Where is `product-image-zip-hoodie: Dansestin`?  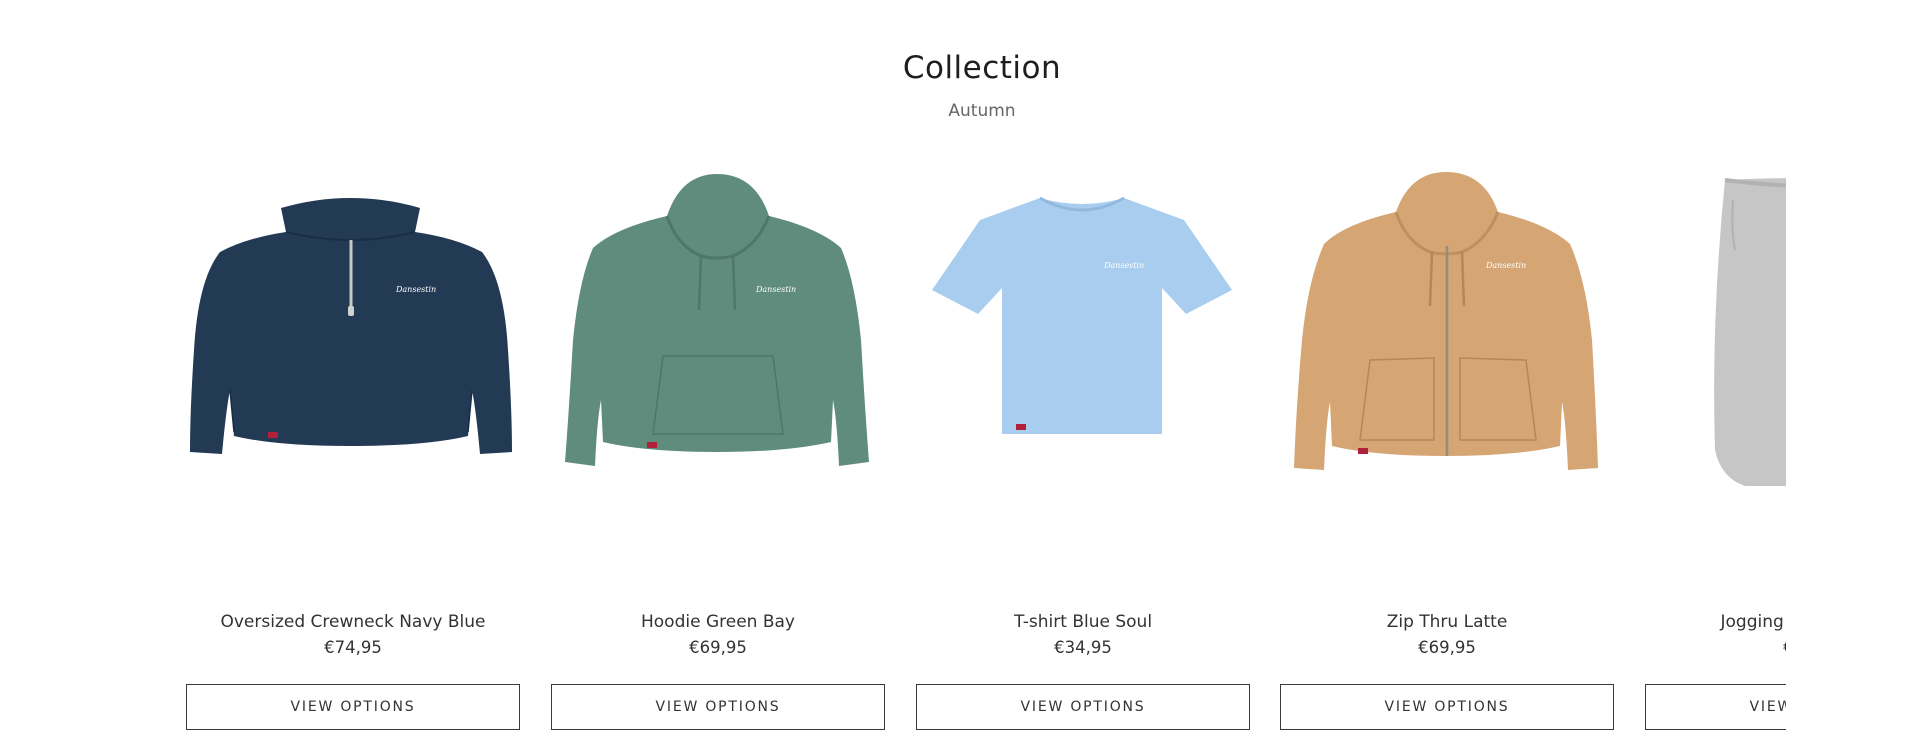
product-image-zip-hoodie: Dansestin is located at coordinates (1447, 380).